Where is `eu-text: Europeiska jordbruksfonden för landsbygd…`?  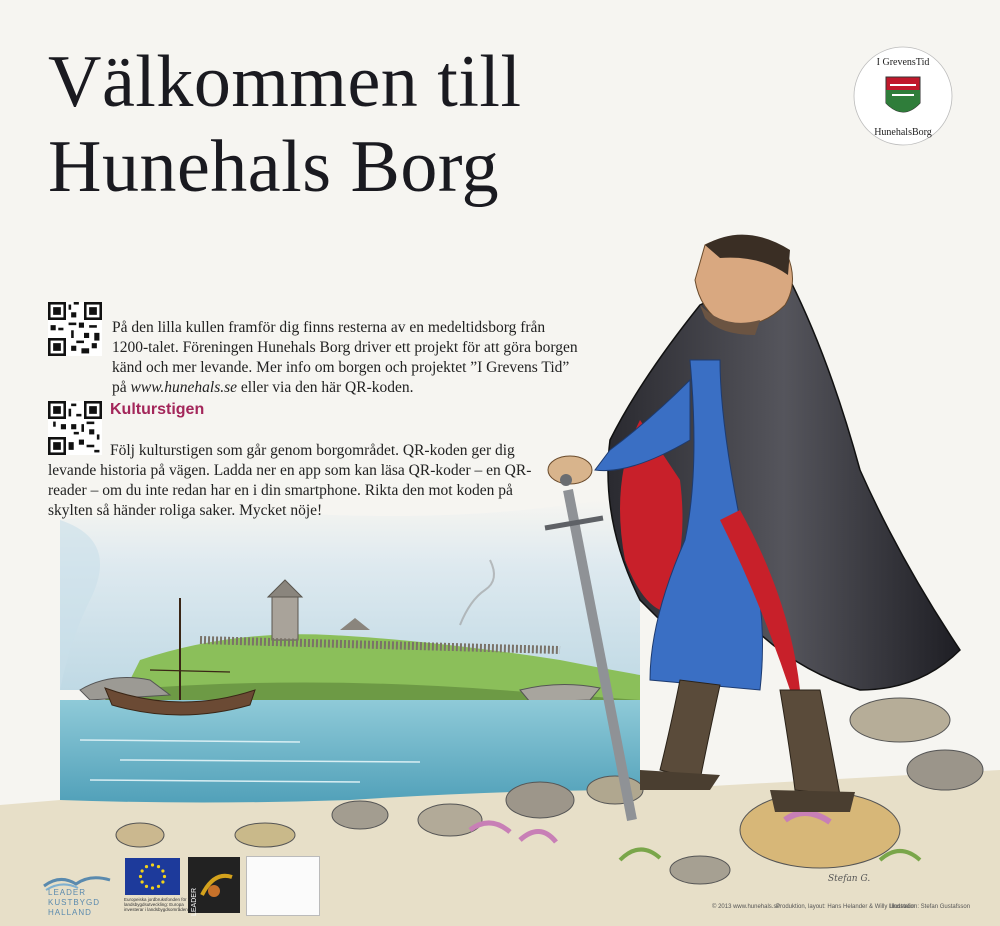
eu-text: Europeiska jordbruksfonden för landsbygd… is located at coordinates (156, 904).